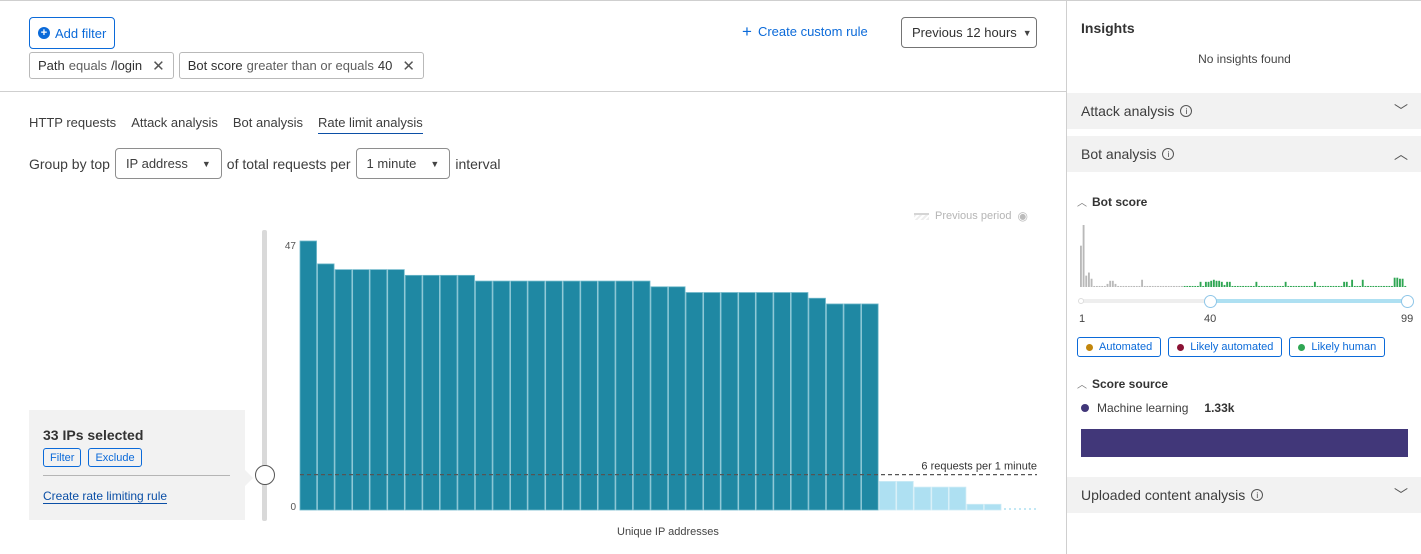 The width and height of the screenshot is (1421, 554). What do you see at coordinates (1081, 301) in the screenshot?
I see `range-min-handle` at bounding box center [1081, 301].